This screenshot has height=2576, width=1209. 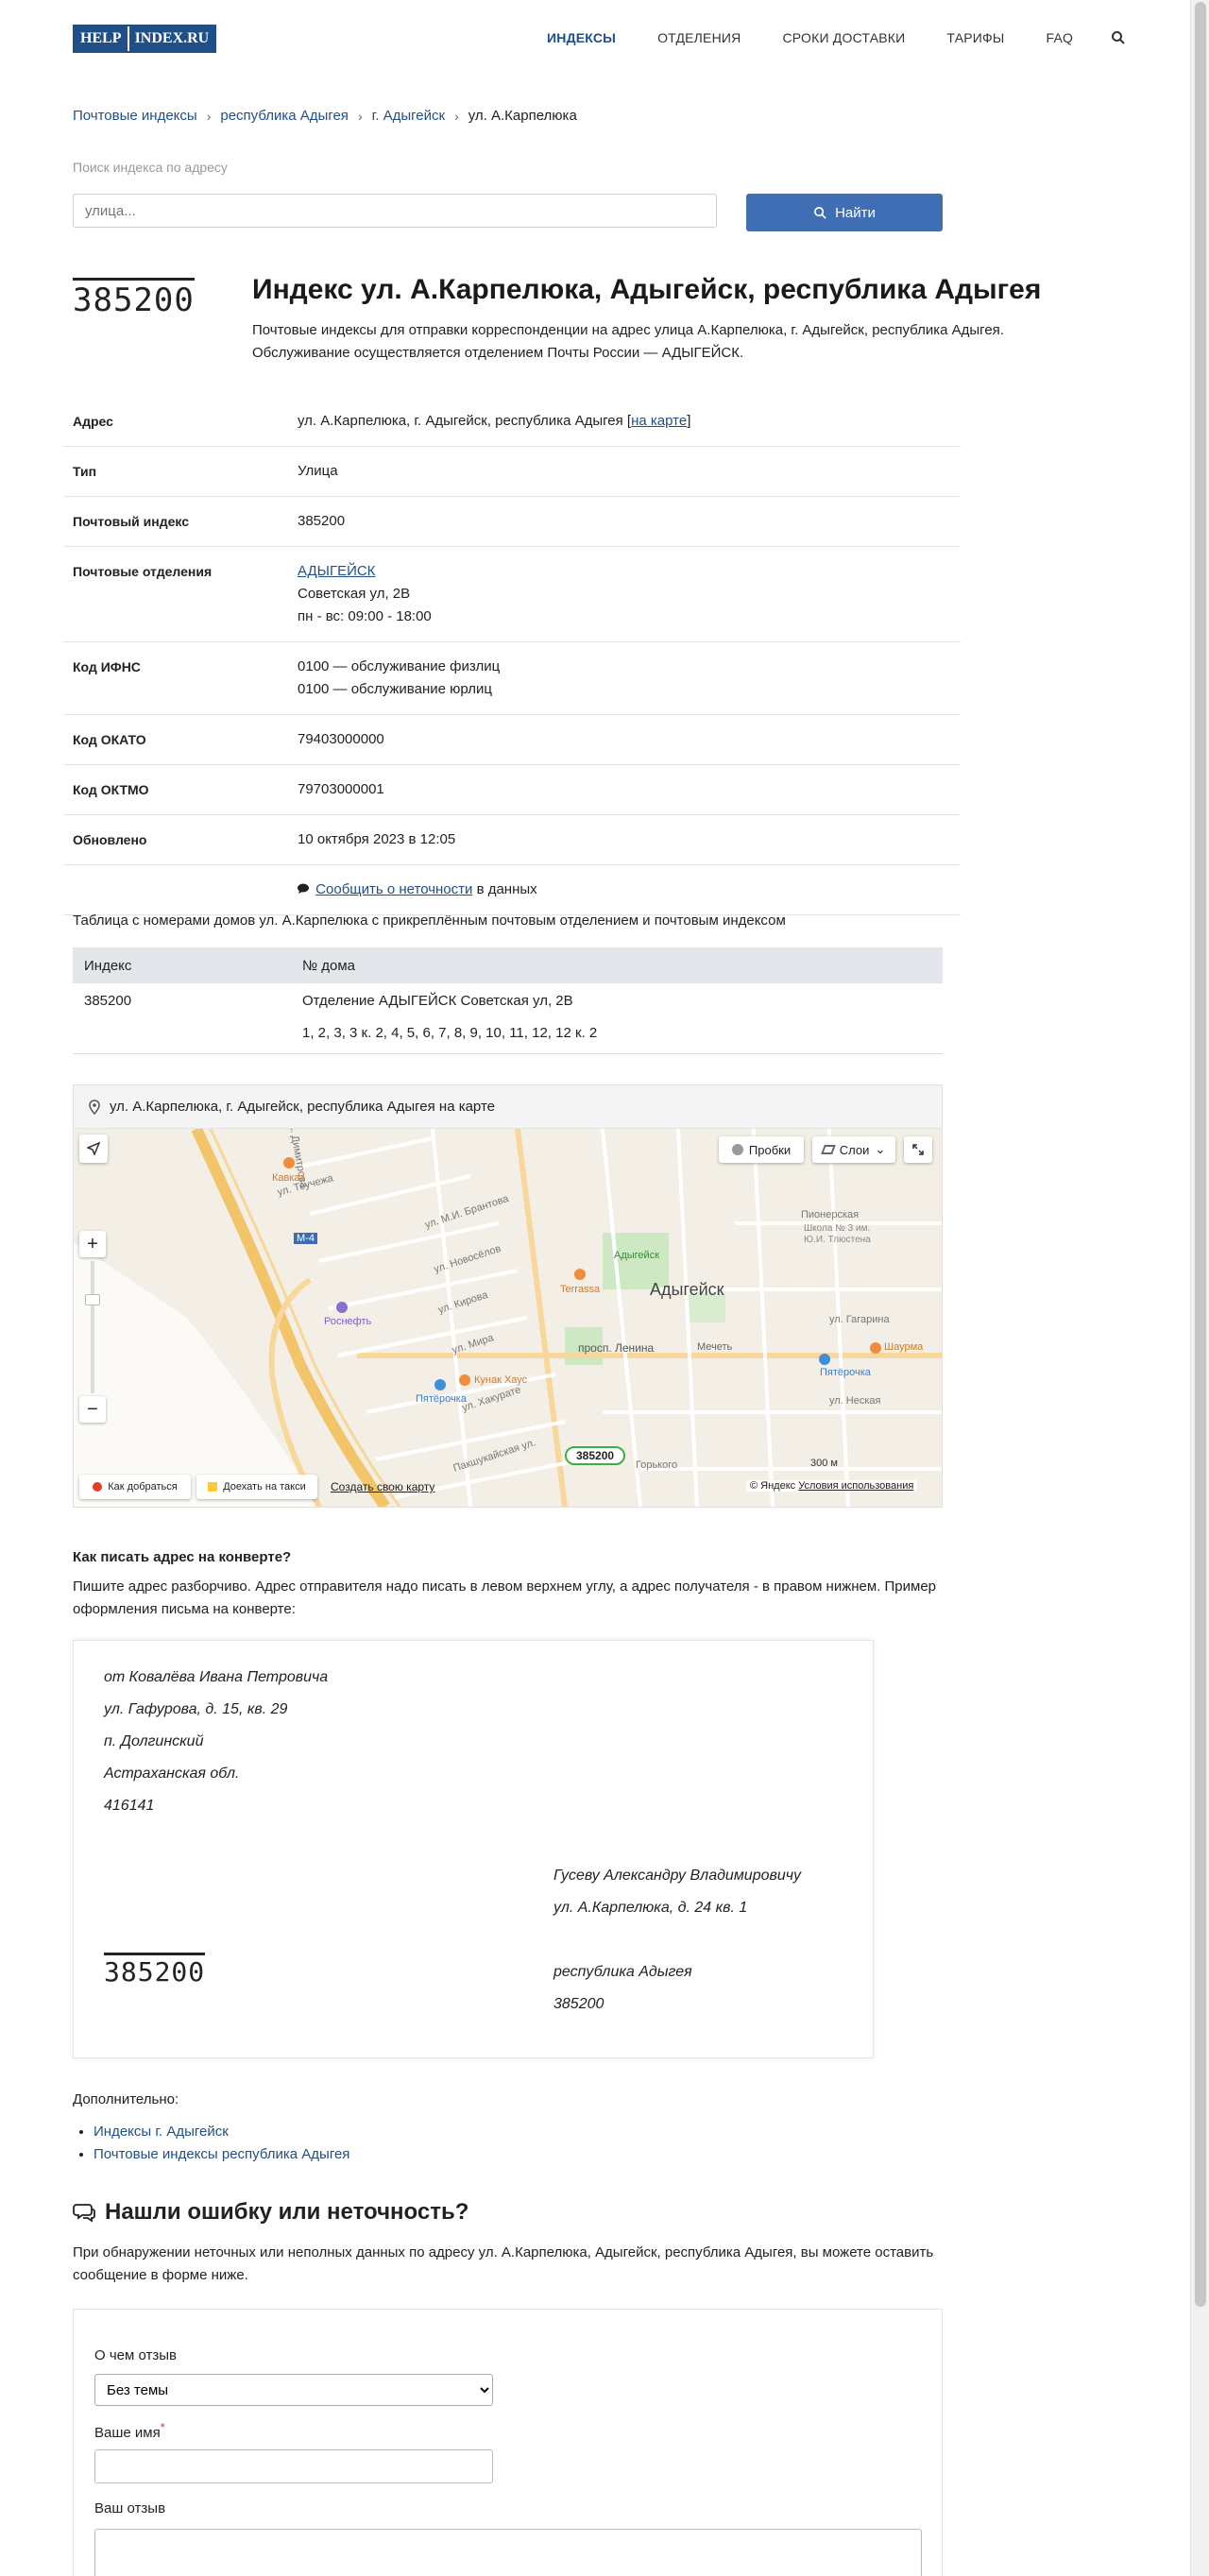 What do you see at coordinates (287, 2212) in the screenshot?
I see `feedback-title-text: Нашли ошибку или неточность?` at bounding box center [287, 2212].